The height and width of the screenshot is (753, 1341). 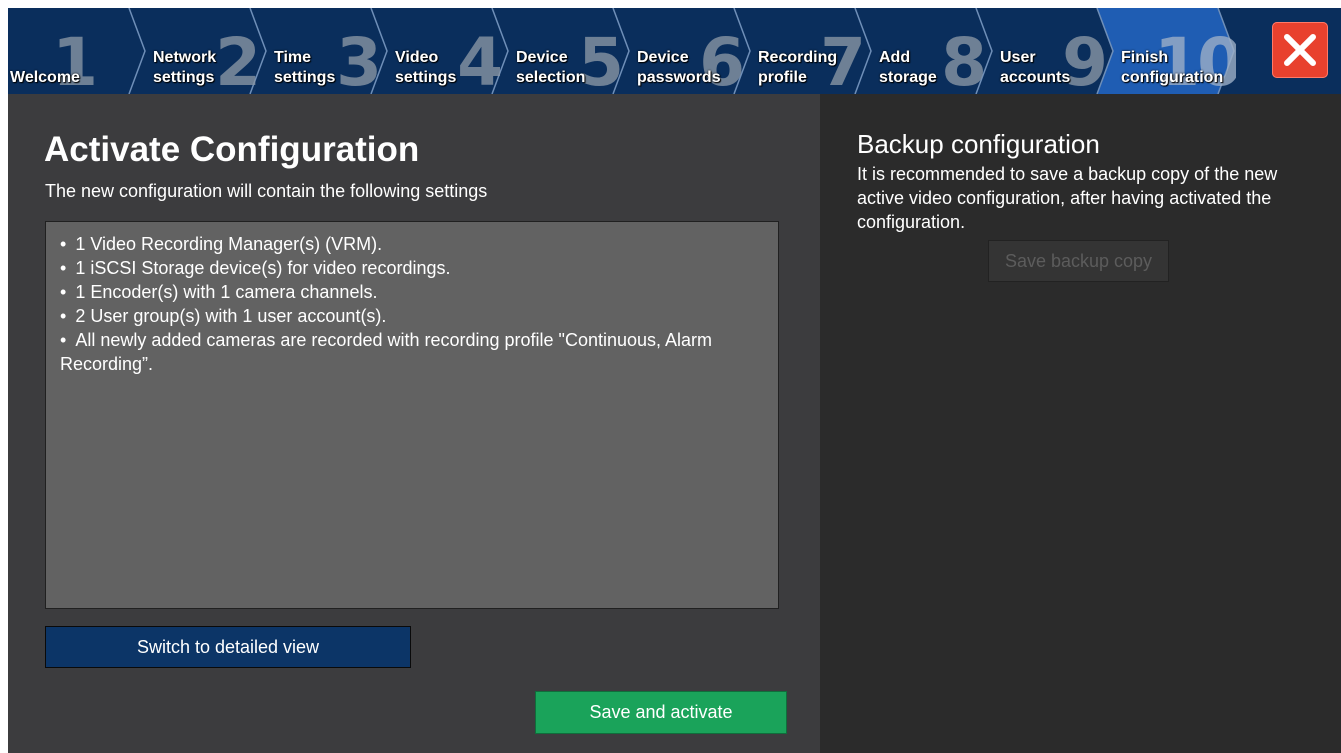 I want to click on list-item: 1 Video Recording Manager(s) (VRM)., so click(x=413, y=244).